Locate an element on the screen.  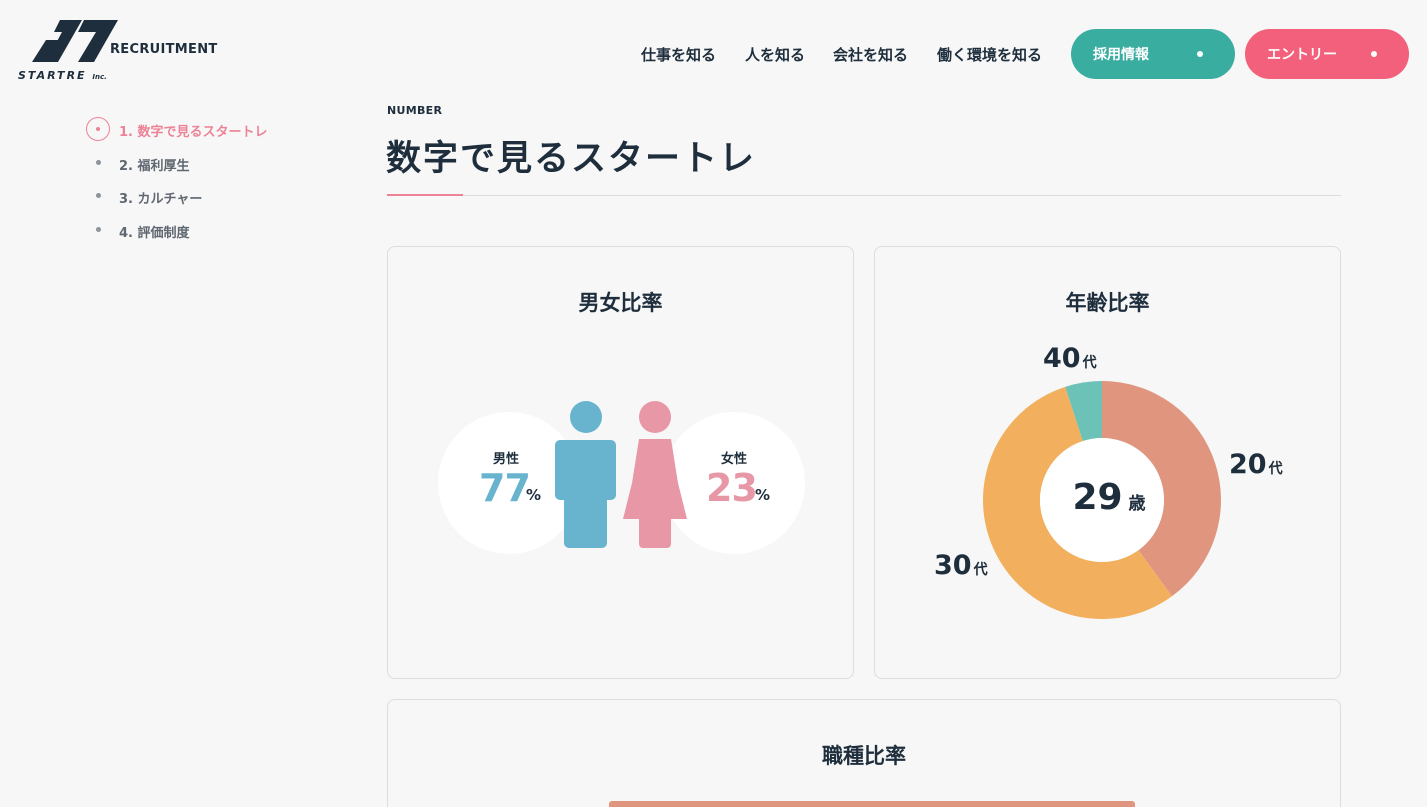
entry-button: エントリー is located at coordinates (1327, 54).